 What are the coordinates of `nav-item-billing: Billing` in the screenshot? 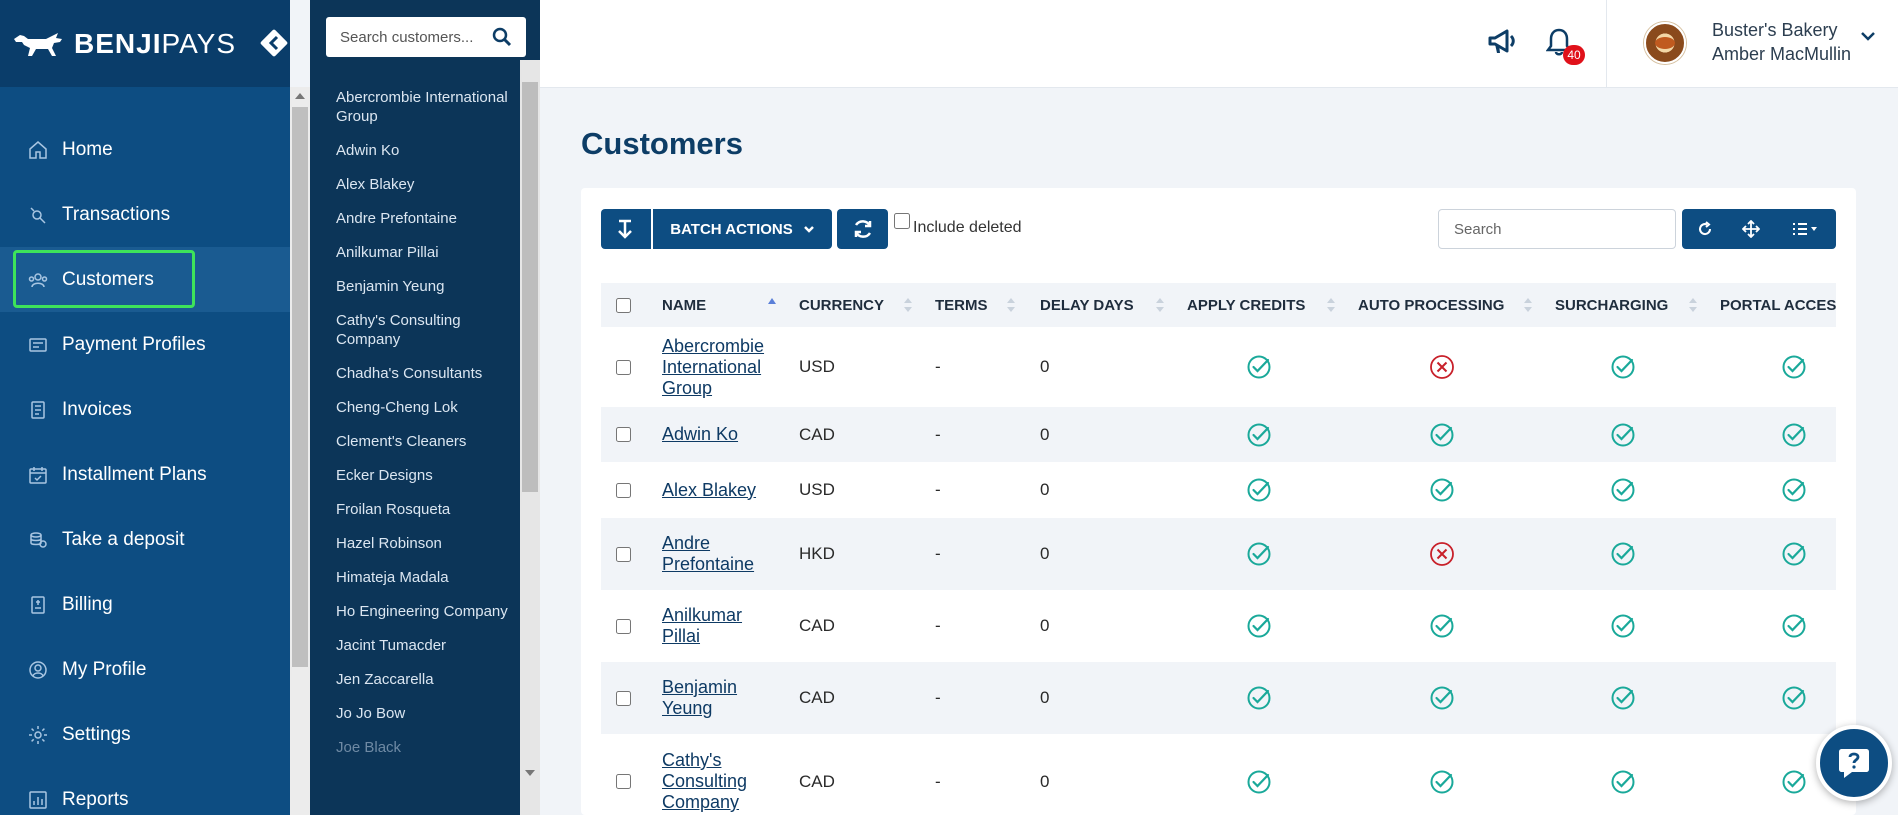 It's located at (145, 604).